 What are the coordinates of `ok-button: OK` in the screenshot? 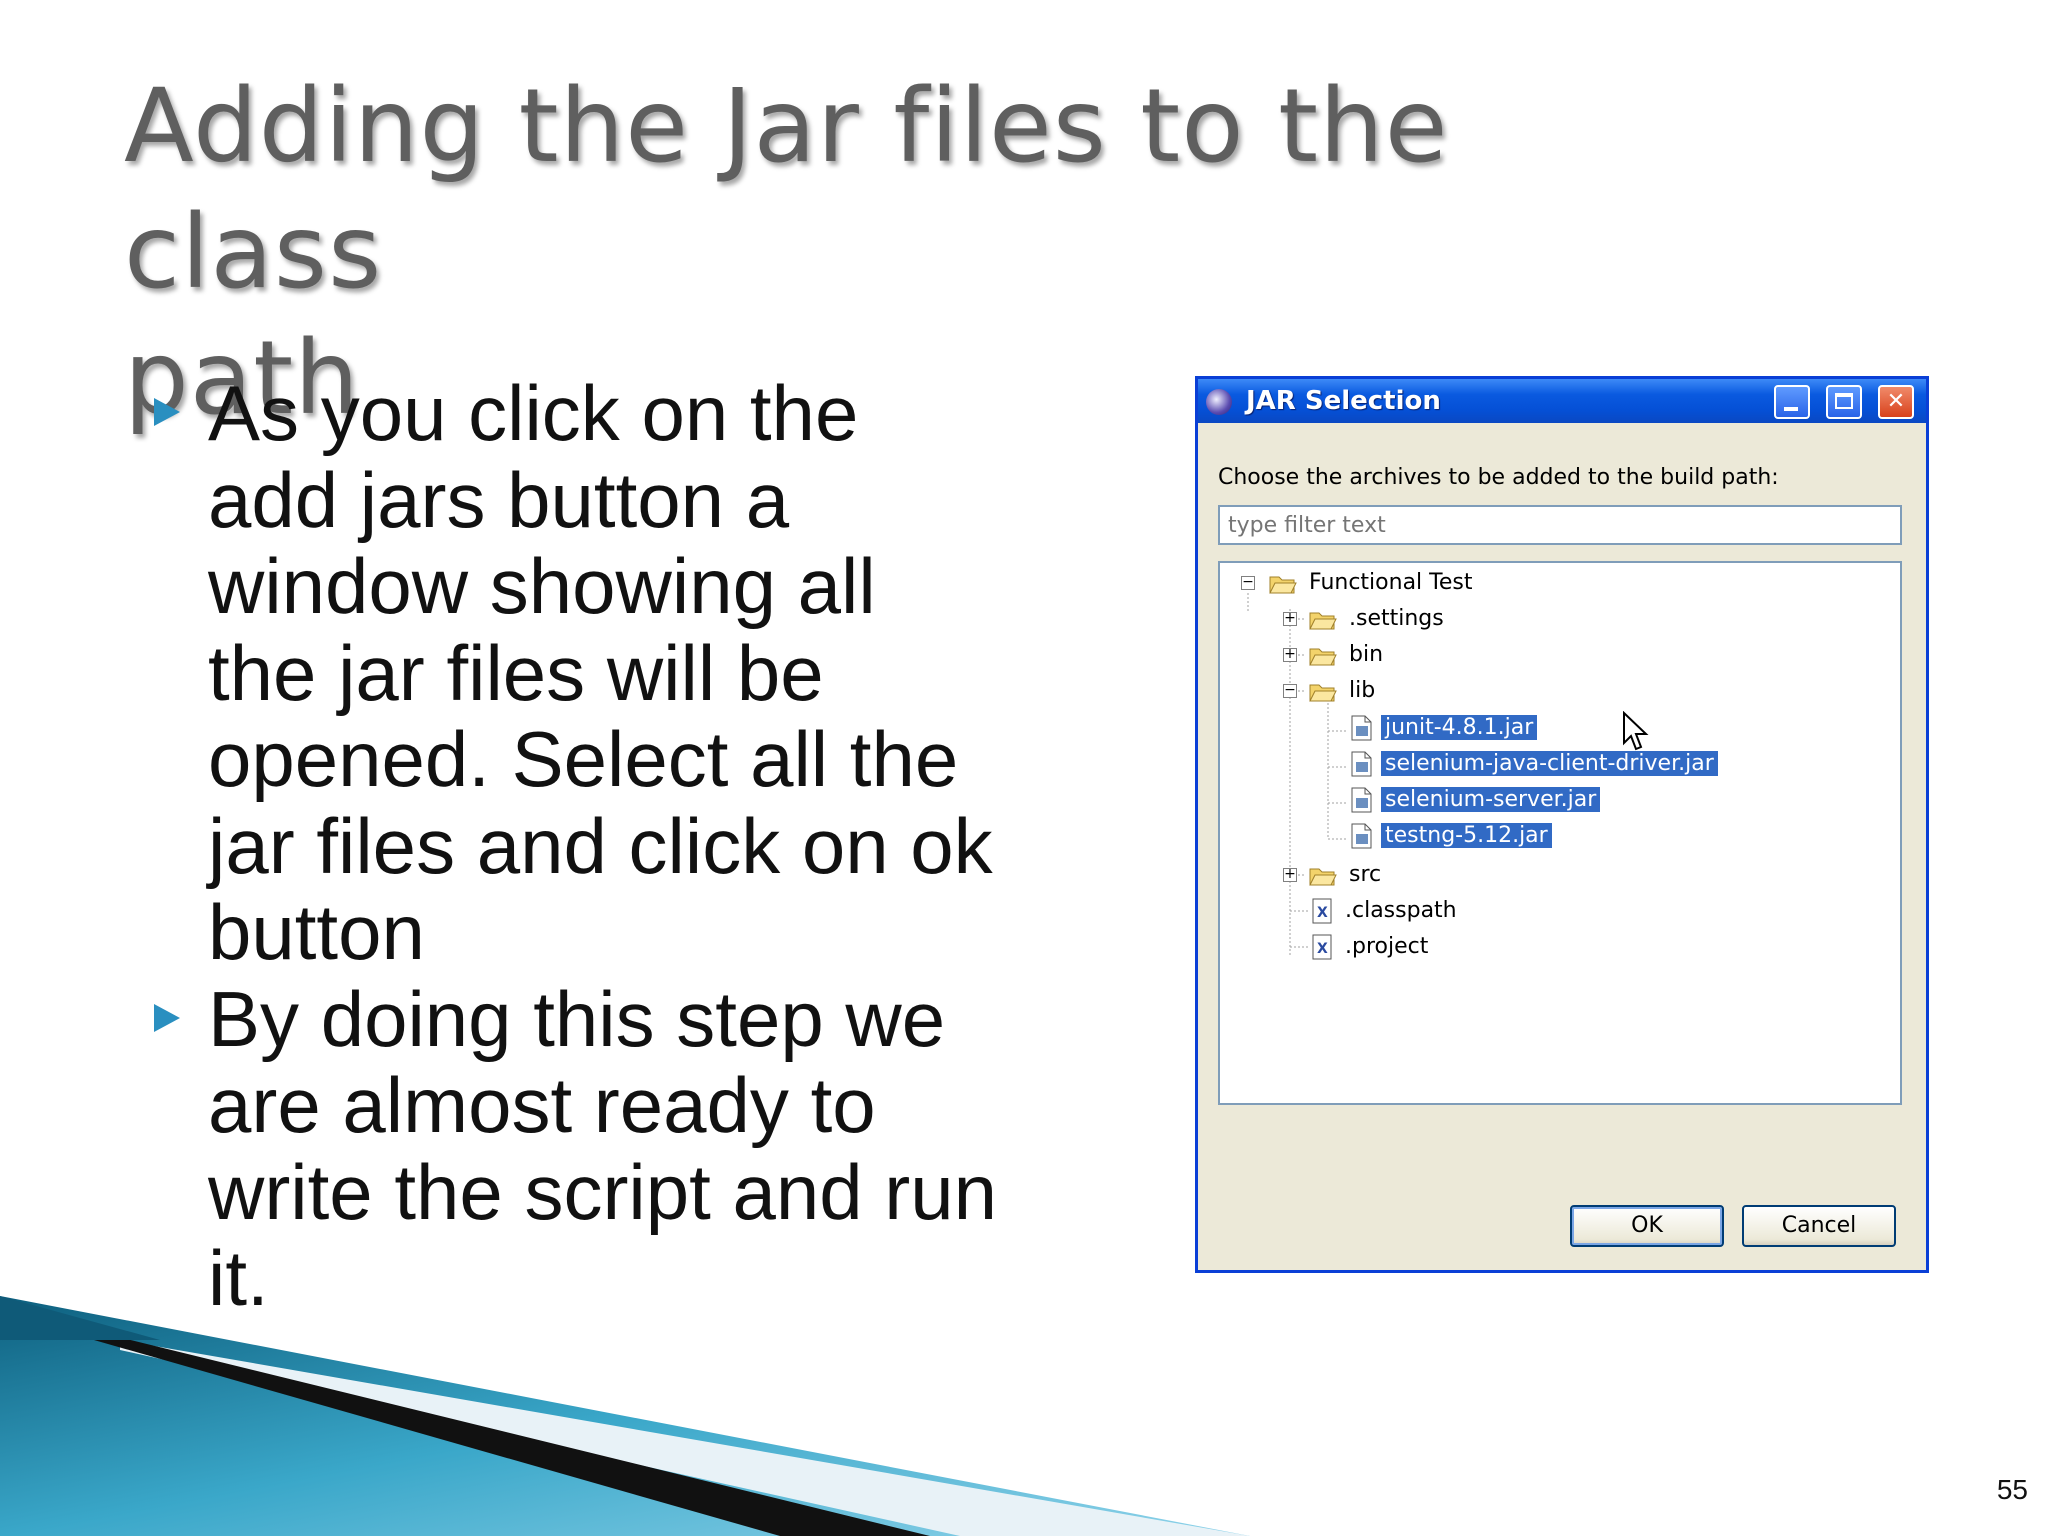 It's located at (1647, 1226).